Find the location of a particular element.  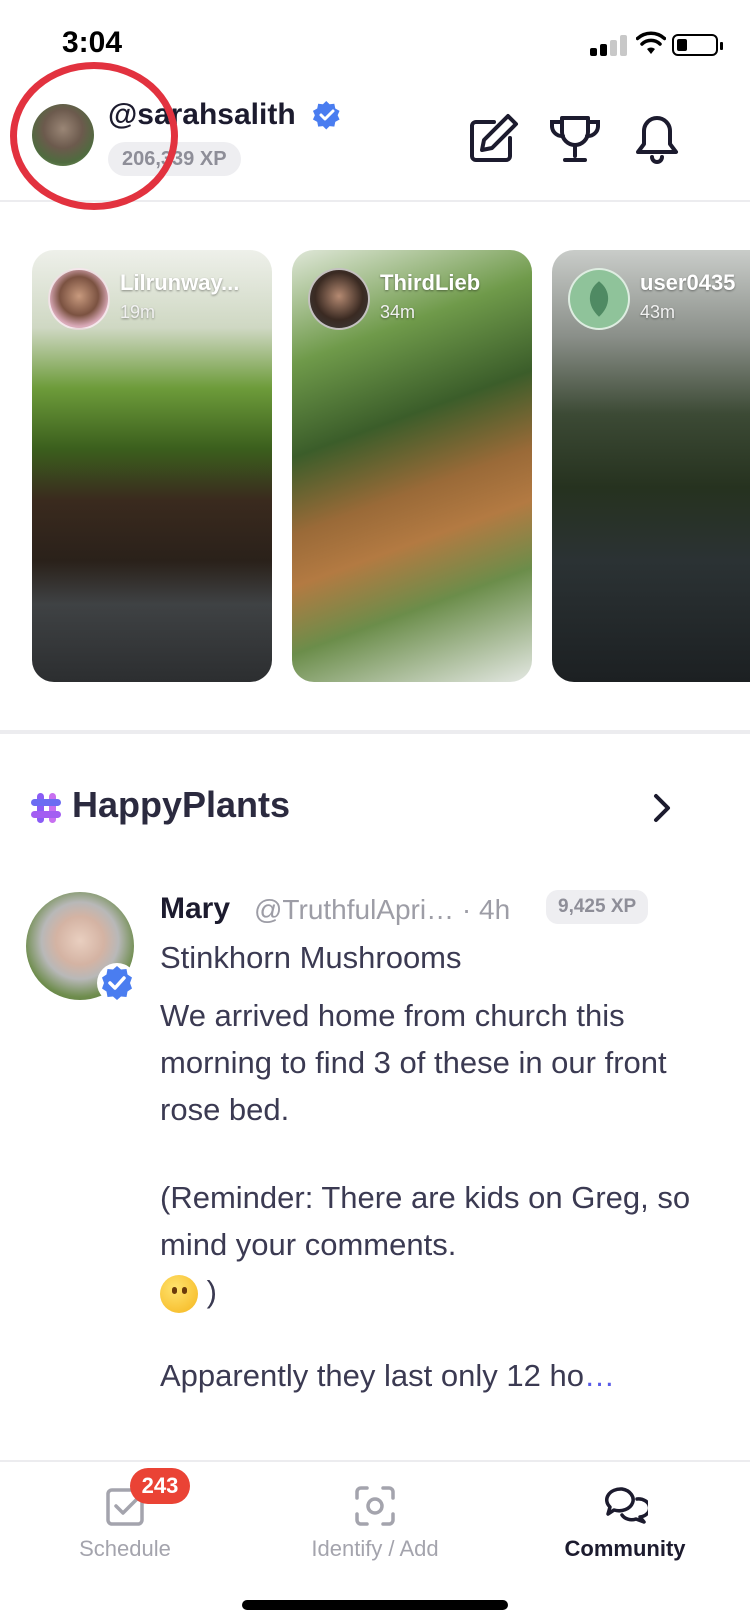

smiley-emoji-icon is located at coordinates (179, 1293).